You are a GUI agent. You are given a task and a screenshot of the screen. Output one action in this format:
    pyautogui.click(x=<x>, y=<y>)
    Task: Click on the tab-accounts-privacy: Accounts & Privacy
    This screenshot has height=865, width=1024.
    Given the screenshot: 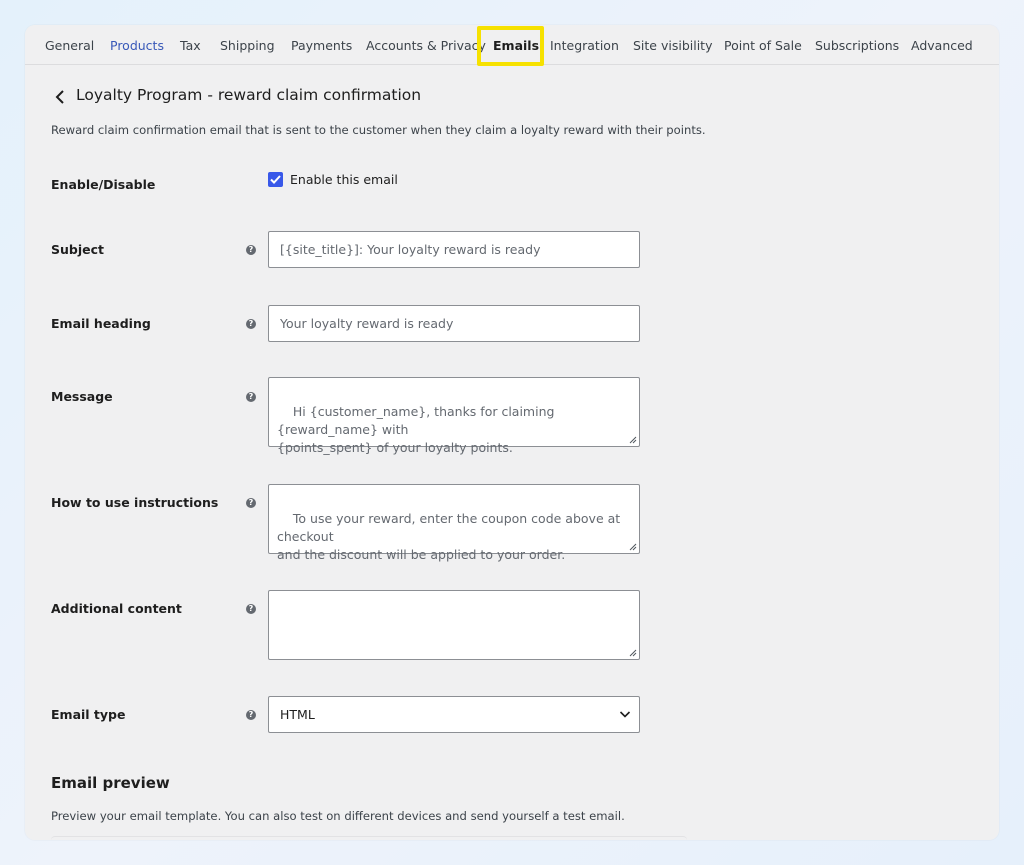 What is the action you would take?
    pyautogui.click(x=426, y=45)
    